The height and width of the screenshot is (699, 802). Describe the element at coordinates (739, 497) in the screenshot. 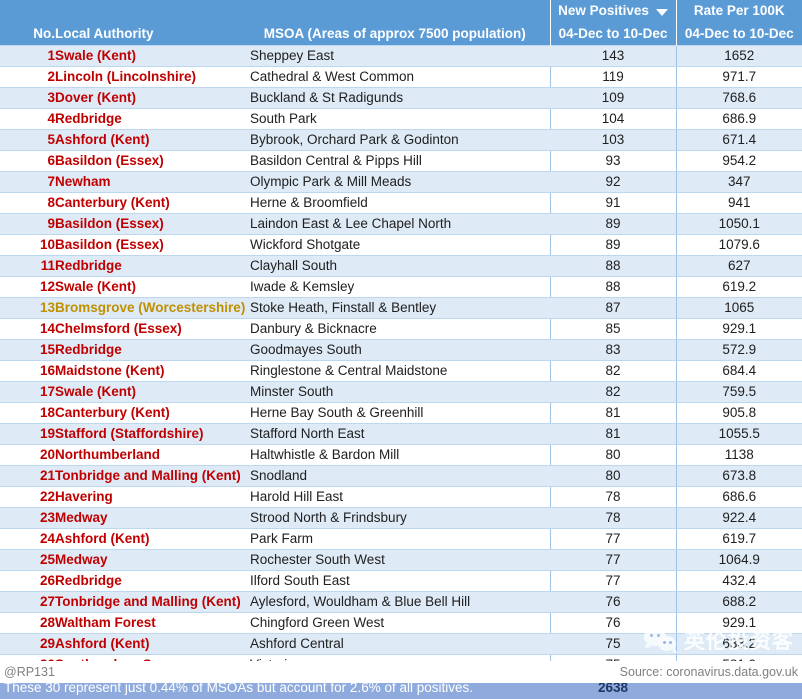

I see `row-rate: 686.6` at that location.